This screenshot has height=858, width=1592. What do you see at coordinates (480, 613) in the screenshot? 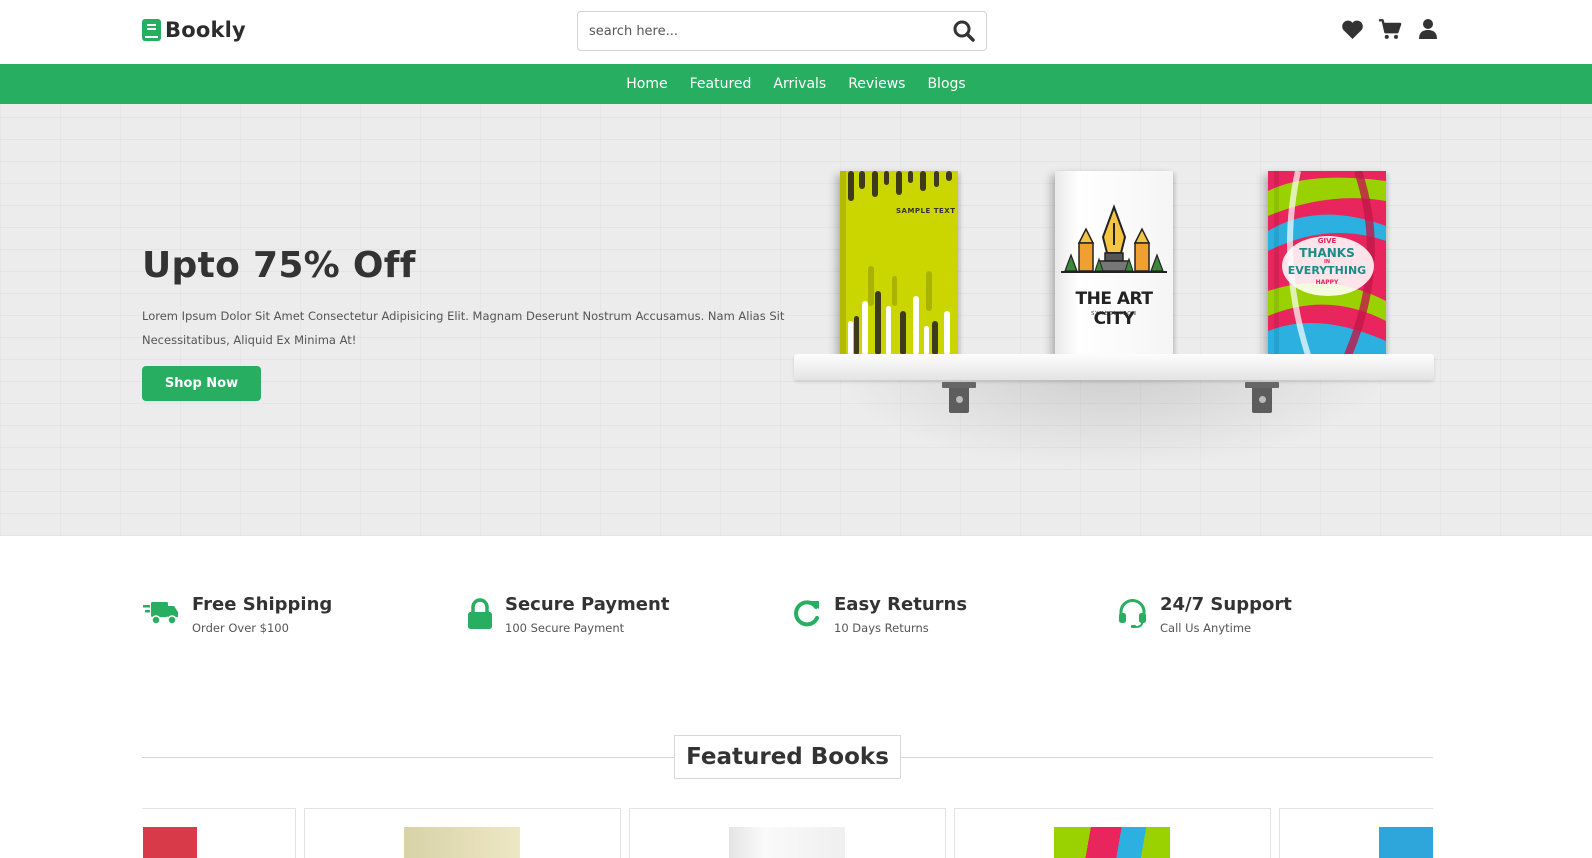
I see `lock-icon` at bounding box center [480, 613].